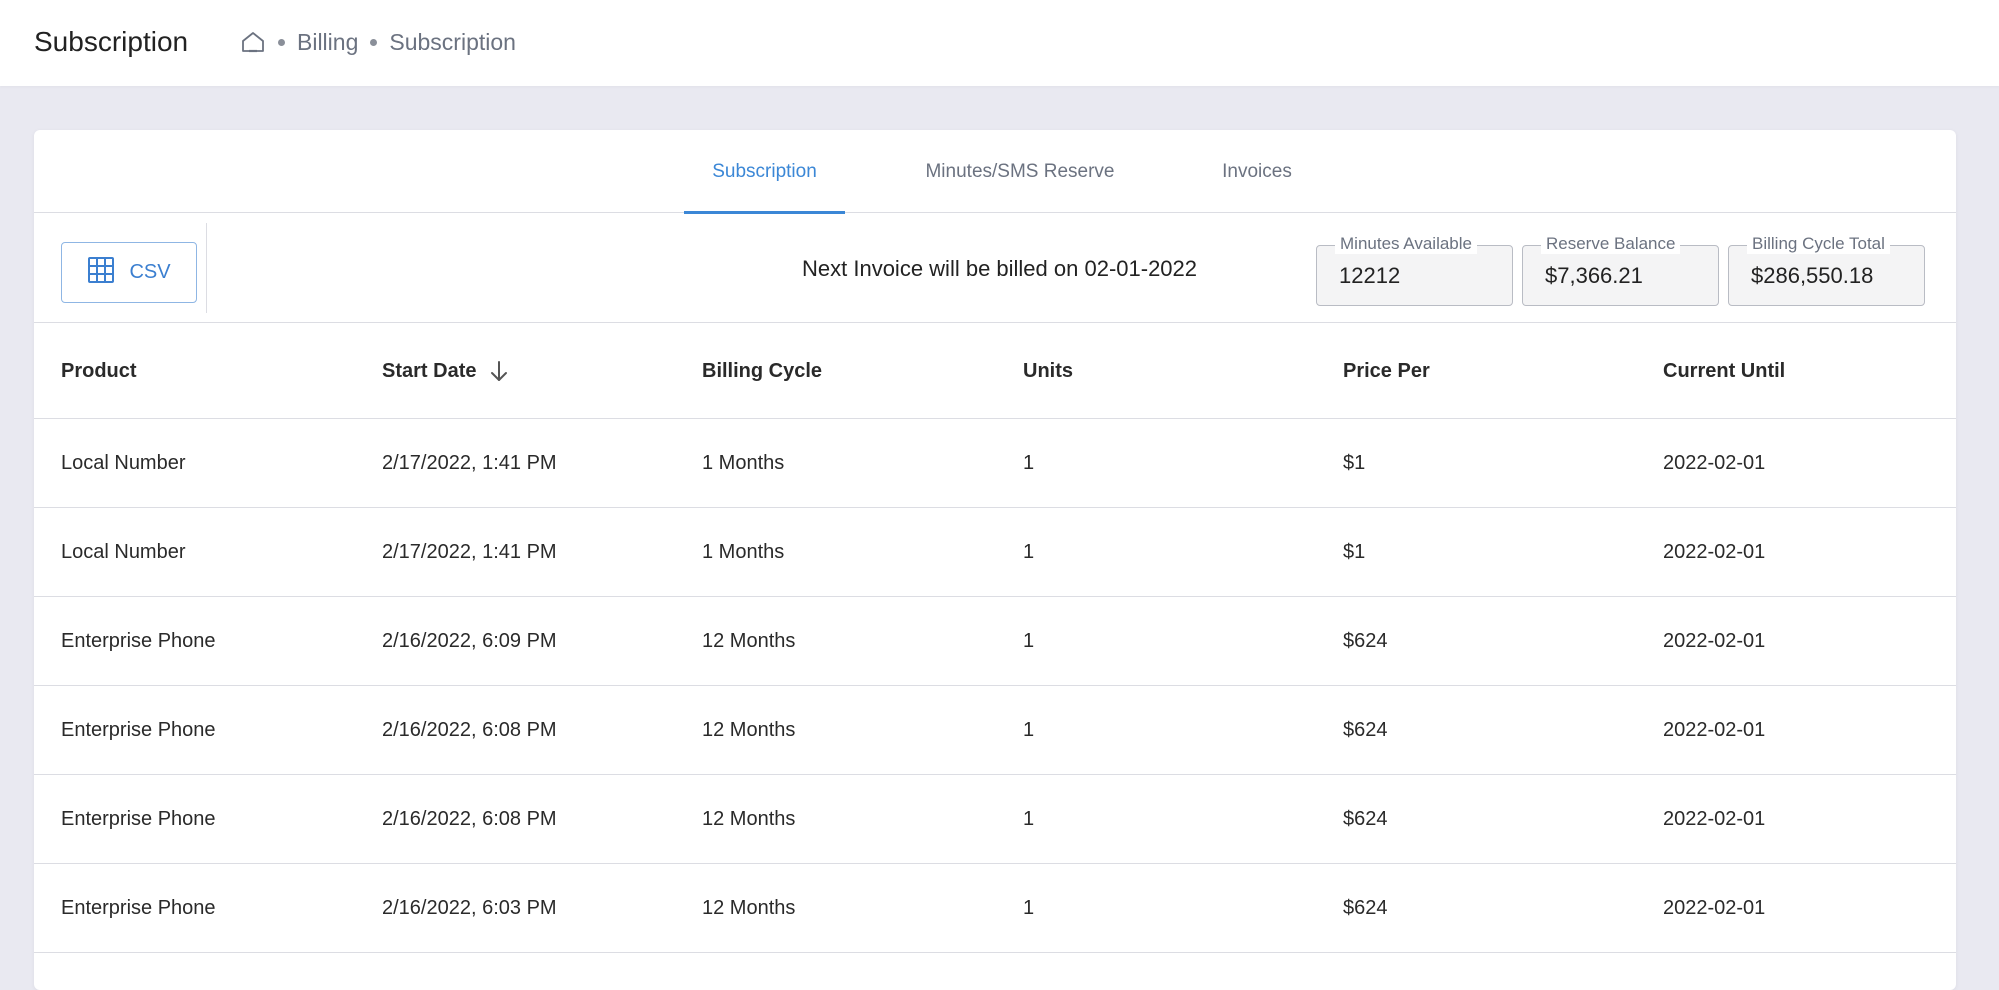 The height and width of the screenshot is (990, 1999). I want to click on breadcrumb-subscription: Subscription, so click(452, 41).